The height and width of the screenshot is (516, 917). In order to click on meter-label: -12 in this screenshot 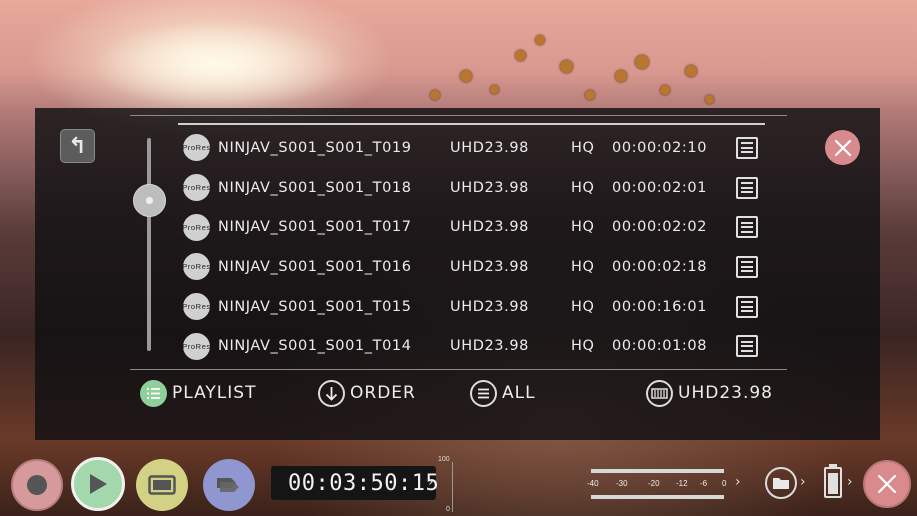, I will do `click(682, 483)`.